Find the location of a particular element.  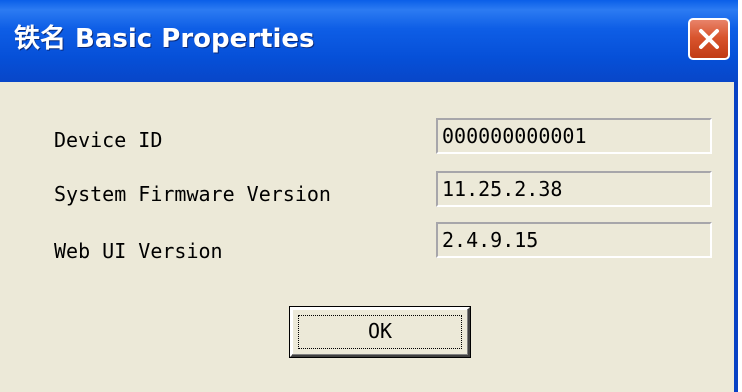

close-icon is located at coordinates (709, 39).